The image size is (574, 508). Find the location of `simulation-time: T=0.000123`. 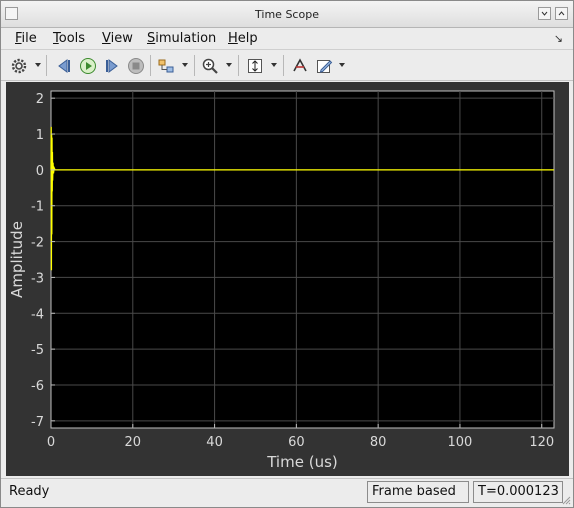

simulation-time: T=0.000123 is located at coordinates (518, 492).